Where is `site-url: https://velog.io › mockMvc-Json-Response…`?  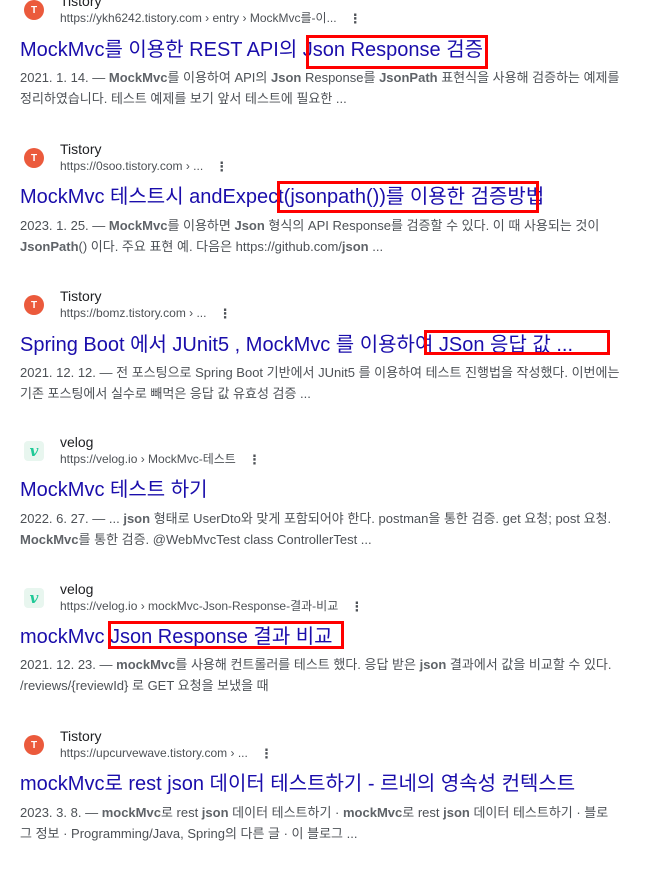
site-url: https://velog.io › mockMvc-Json-Response… is located at coordinates (212, 606).